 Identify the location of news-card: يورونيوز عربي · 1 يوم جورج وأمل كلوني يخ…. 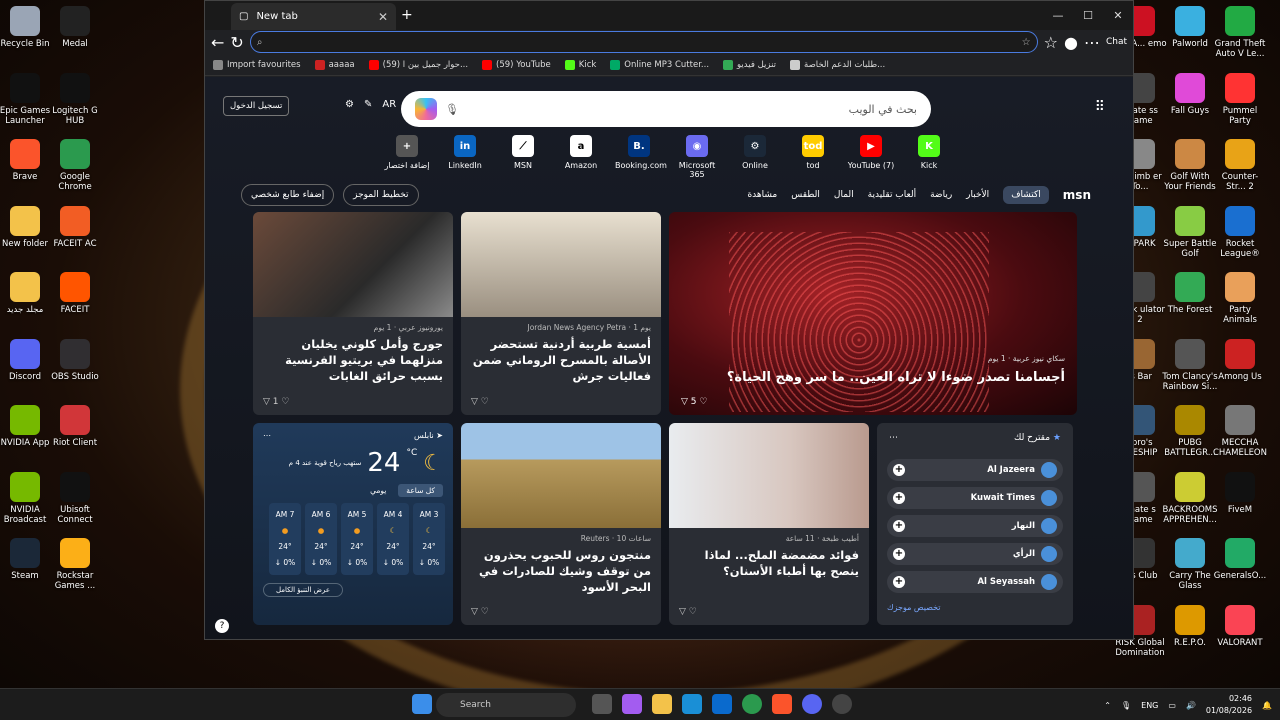
(353, 313).